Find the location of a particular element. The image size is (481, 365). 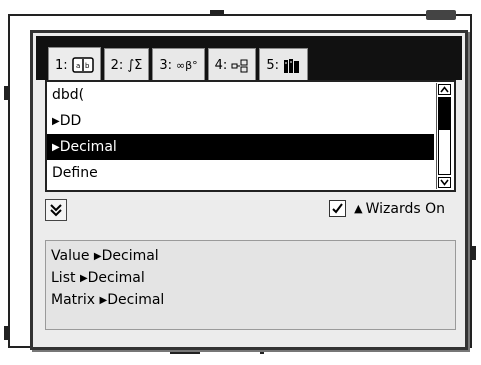

tab-symbols: 3: ∞β° is located at coordinates (178, 65).